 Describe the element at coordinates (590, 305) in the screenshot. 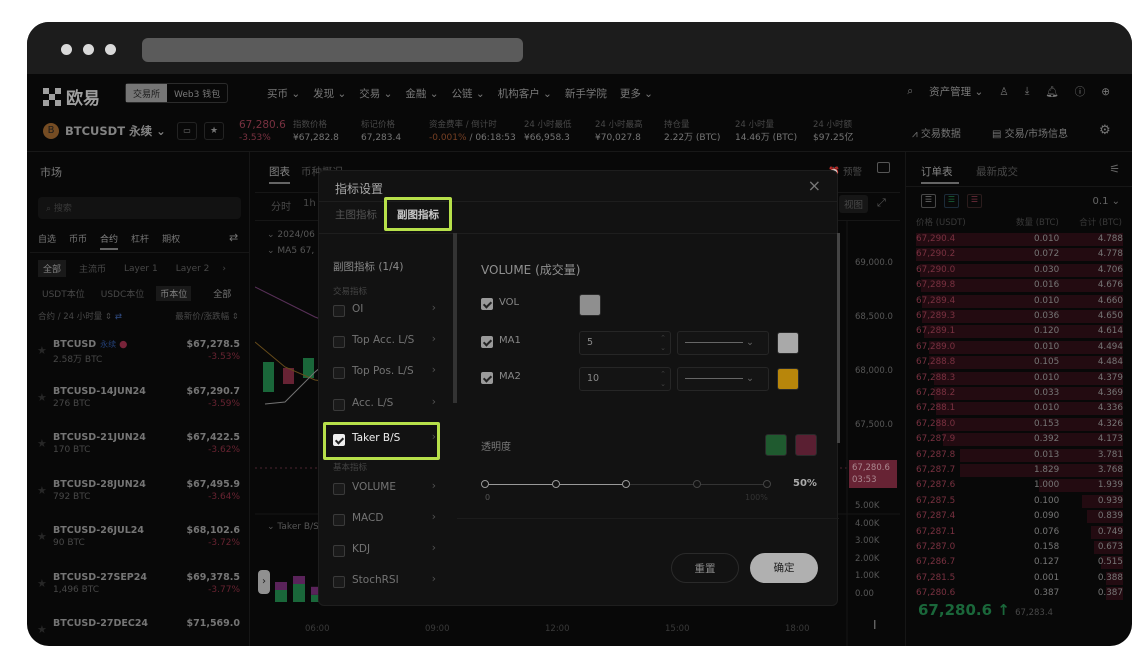

I see `vol-color-swatch` at that location.